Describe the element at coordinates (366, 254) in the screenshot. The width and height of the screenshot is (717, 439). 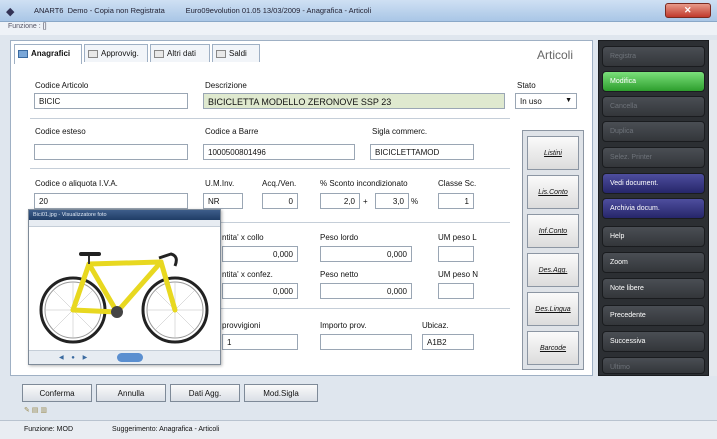
I see `peso-lordo-field: 0,000` at that location.